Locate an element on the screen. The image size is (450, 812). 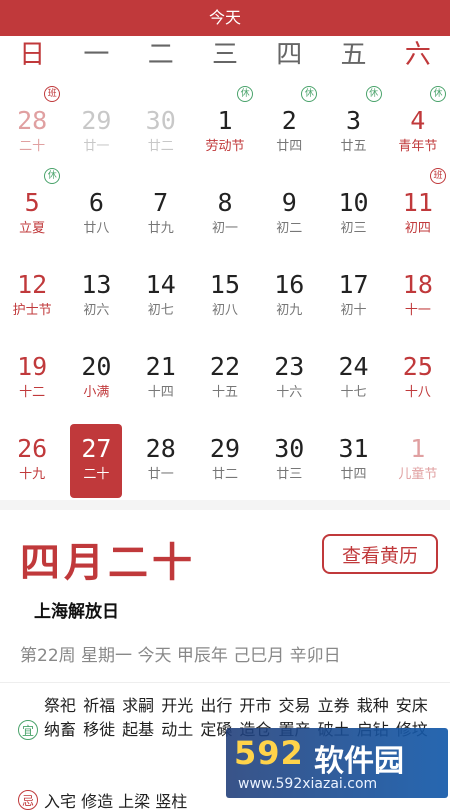
weekday-wed: 三 is located at coordinates (224, 55).